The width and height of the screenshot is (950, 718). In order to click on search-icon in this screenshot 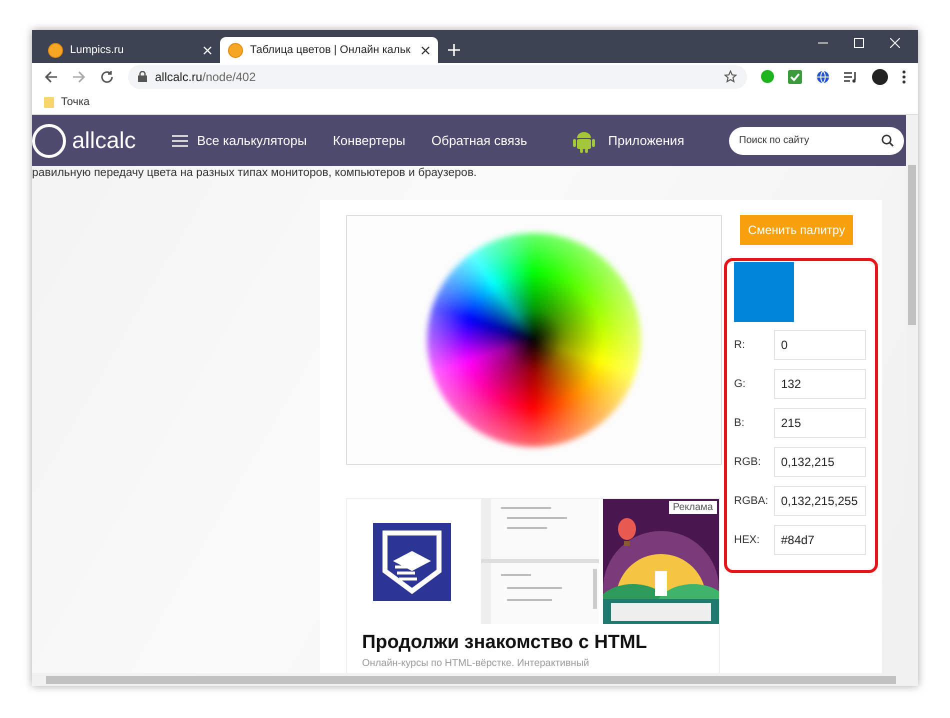, I will do `click(887, 140)`.